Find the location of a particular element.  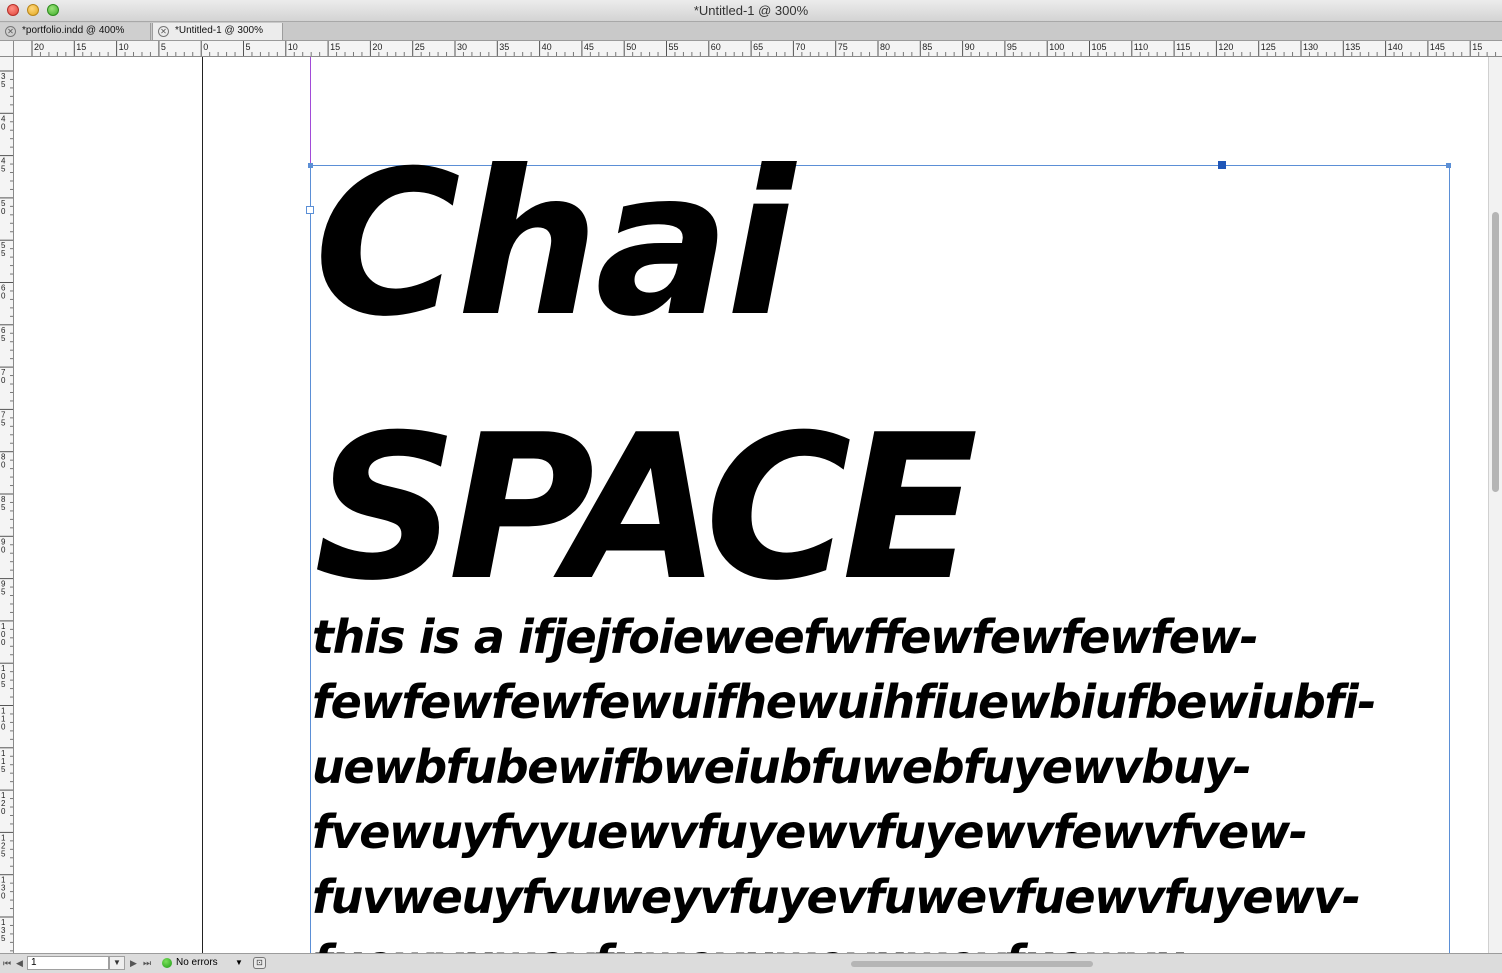

preflight-status: No errors ▼ is located at coordinates (204, 963).